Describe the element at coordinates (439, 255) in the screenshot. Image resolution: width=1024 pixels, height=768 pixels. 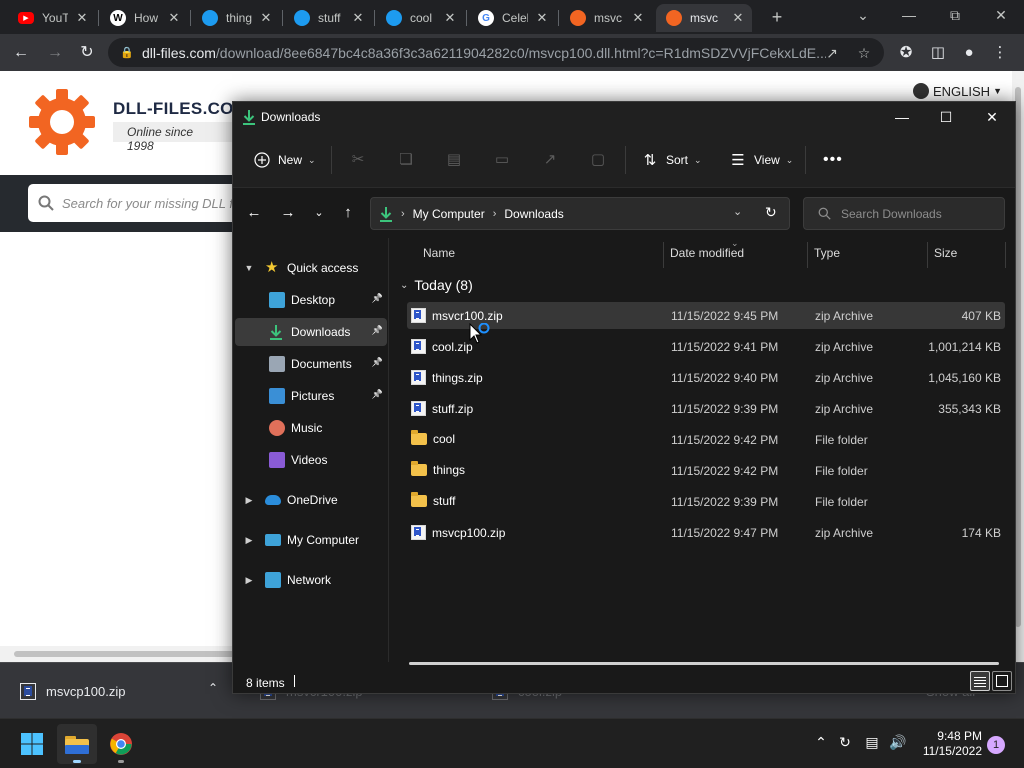
I see `column-header-name: Name` at that location.